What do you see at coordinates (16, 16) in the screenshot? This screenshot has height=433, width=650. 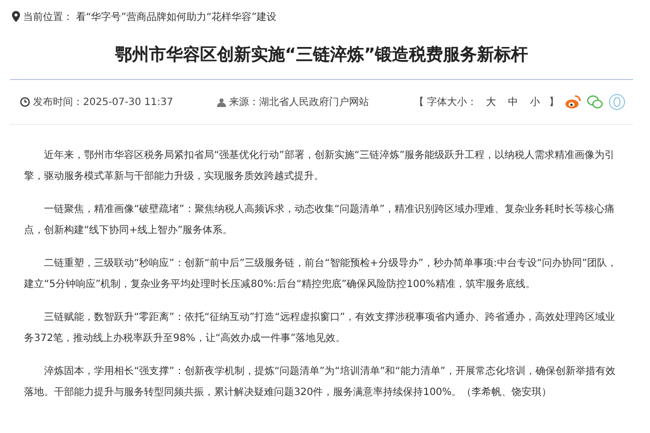 I see `location-pin-icon` at bounding box center [16, 16].